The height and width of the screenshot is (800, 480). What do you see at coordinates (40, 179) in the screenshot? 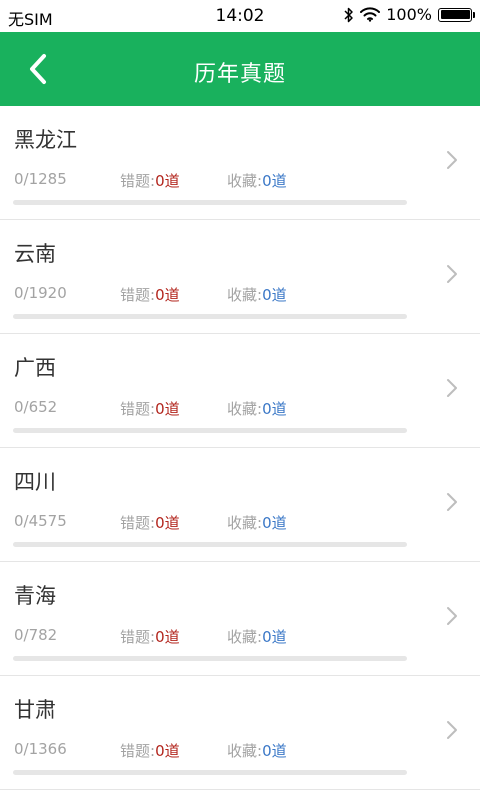
I see `progress-count: 0/1285` at bounding box center [40, 179].